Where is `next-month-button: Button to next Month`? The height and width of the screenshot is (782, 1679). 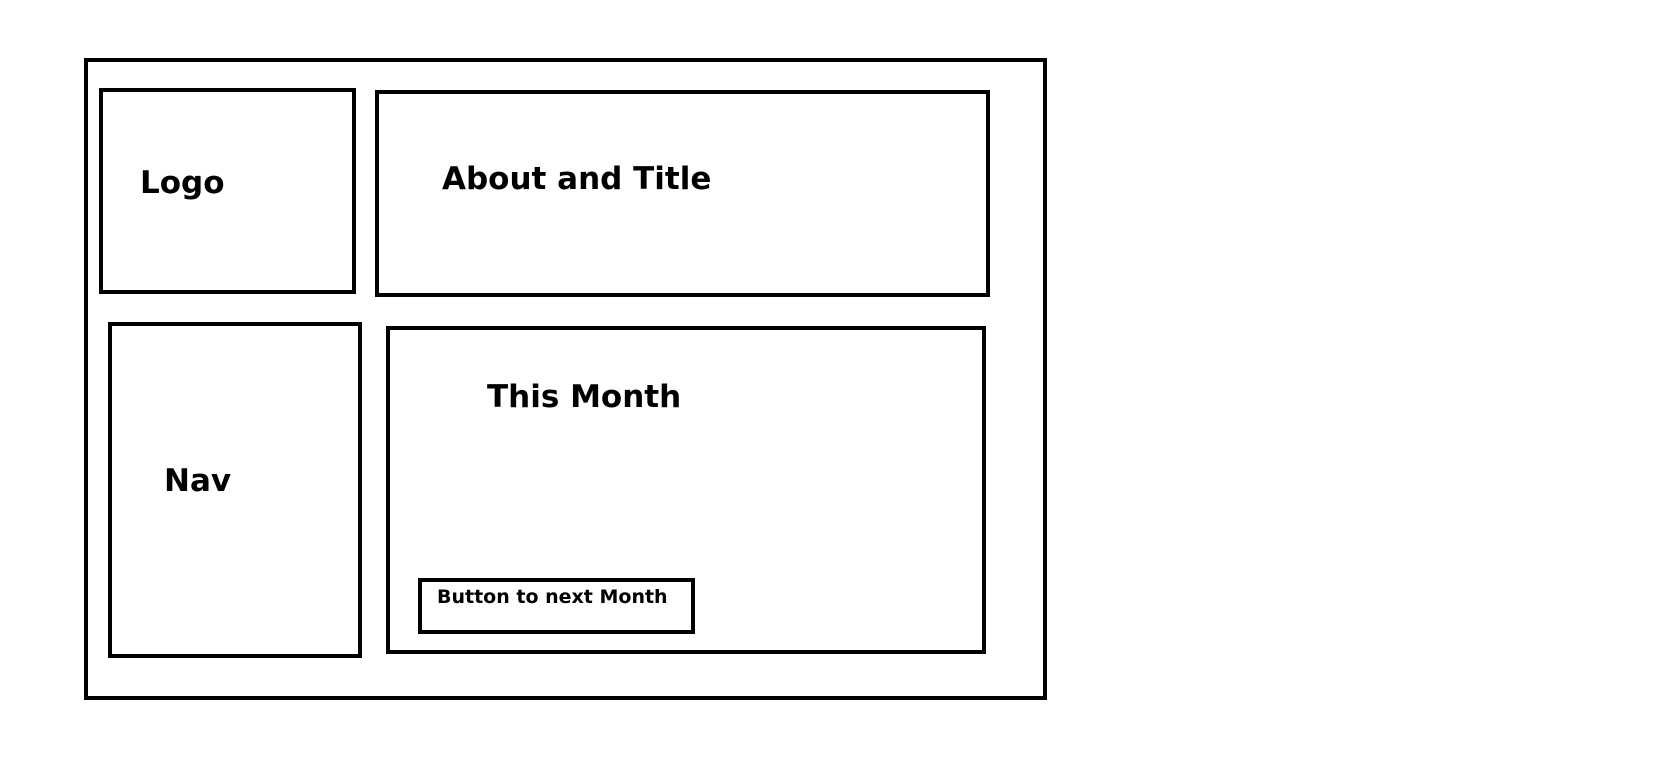
next-month-button: Button to next Month is located at coordinates (556, 606).